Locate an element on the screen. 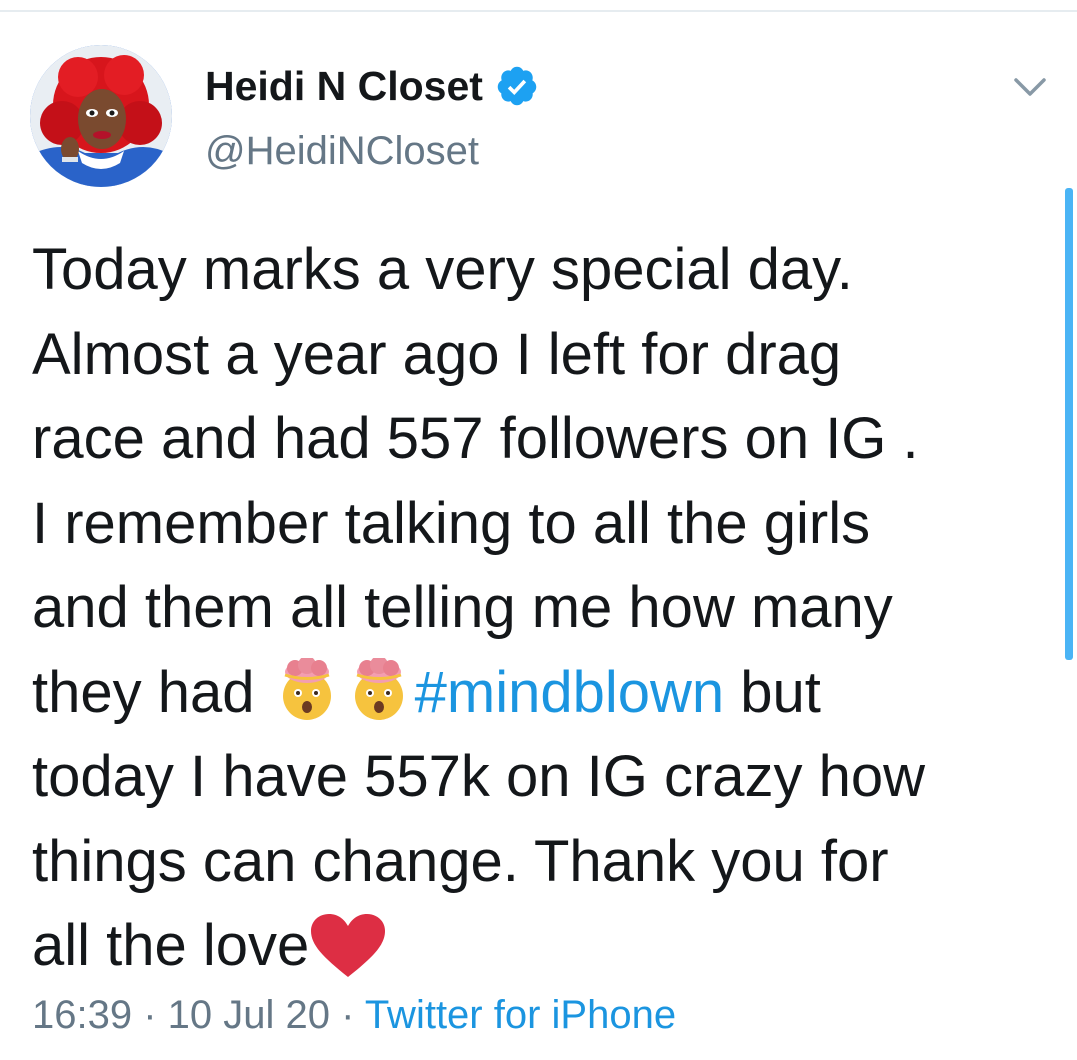 Image resolution: width=1077 pixels, height=1060 pixels. avatar-image is located at coordinates (101, 116).